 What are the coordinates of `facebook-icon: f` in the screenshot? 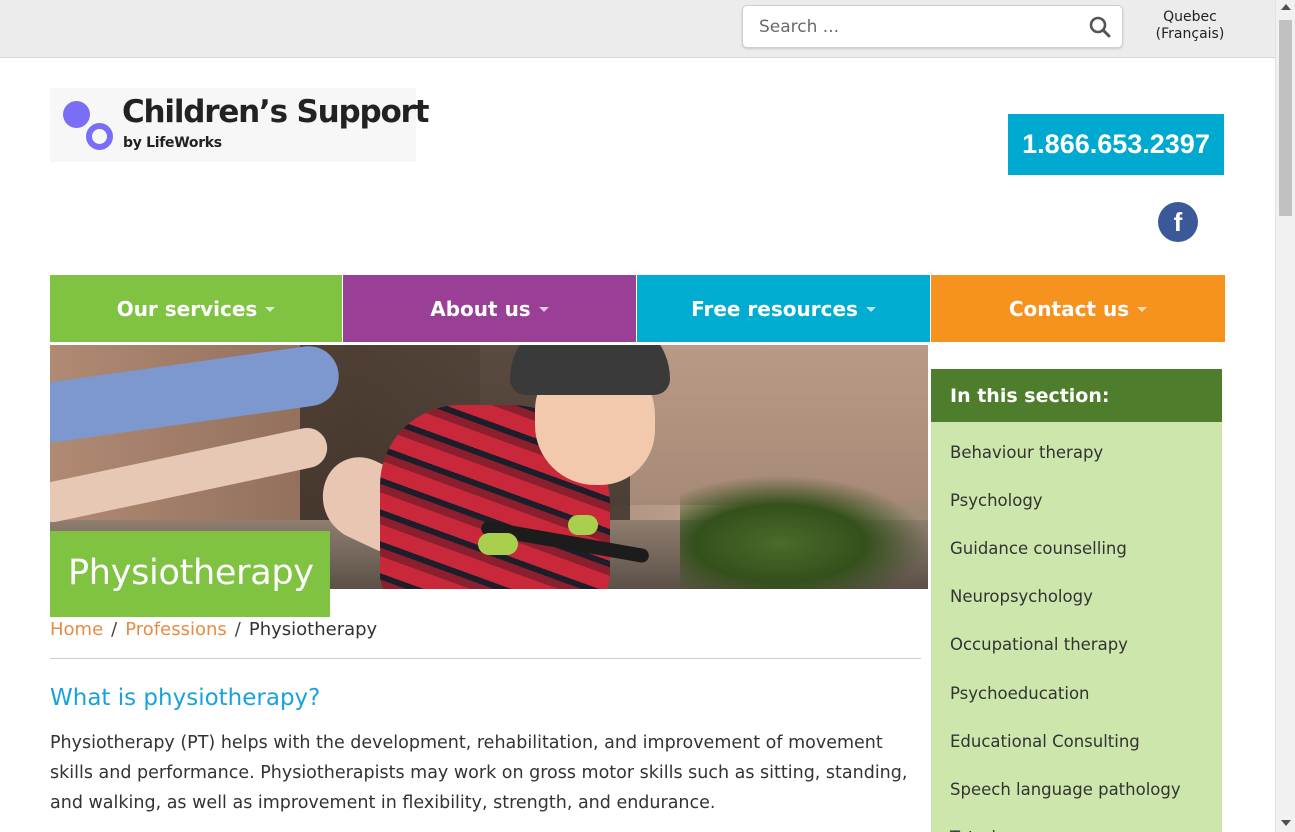 It's located at (1178, 222).